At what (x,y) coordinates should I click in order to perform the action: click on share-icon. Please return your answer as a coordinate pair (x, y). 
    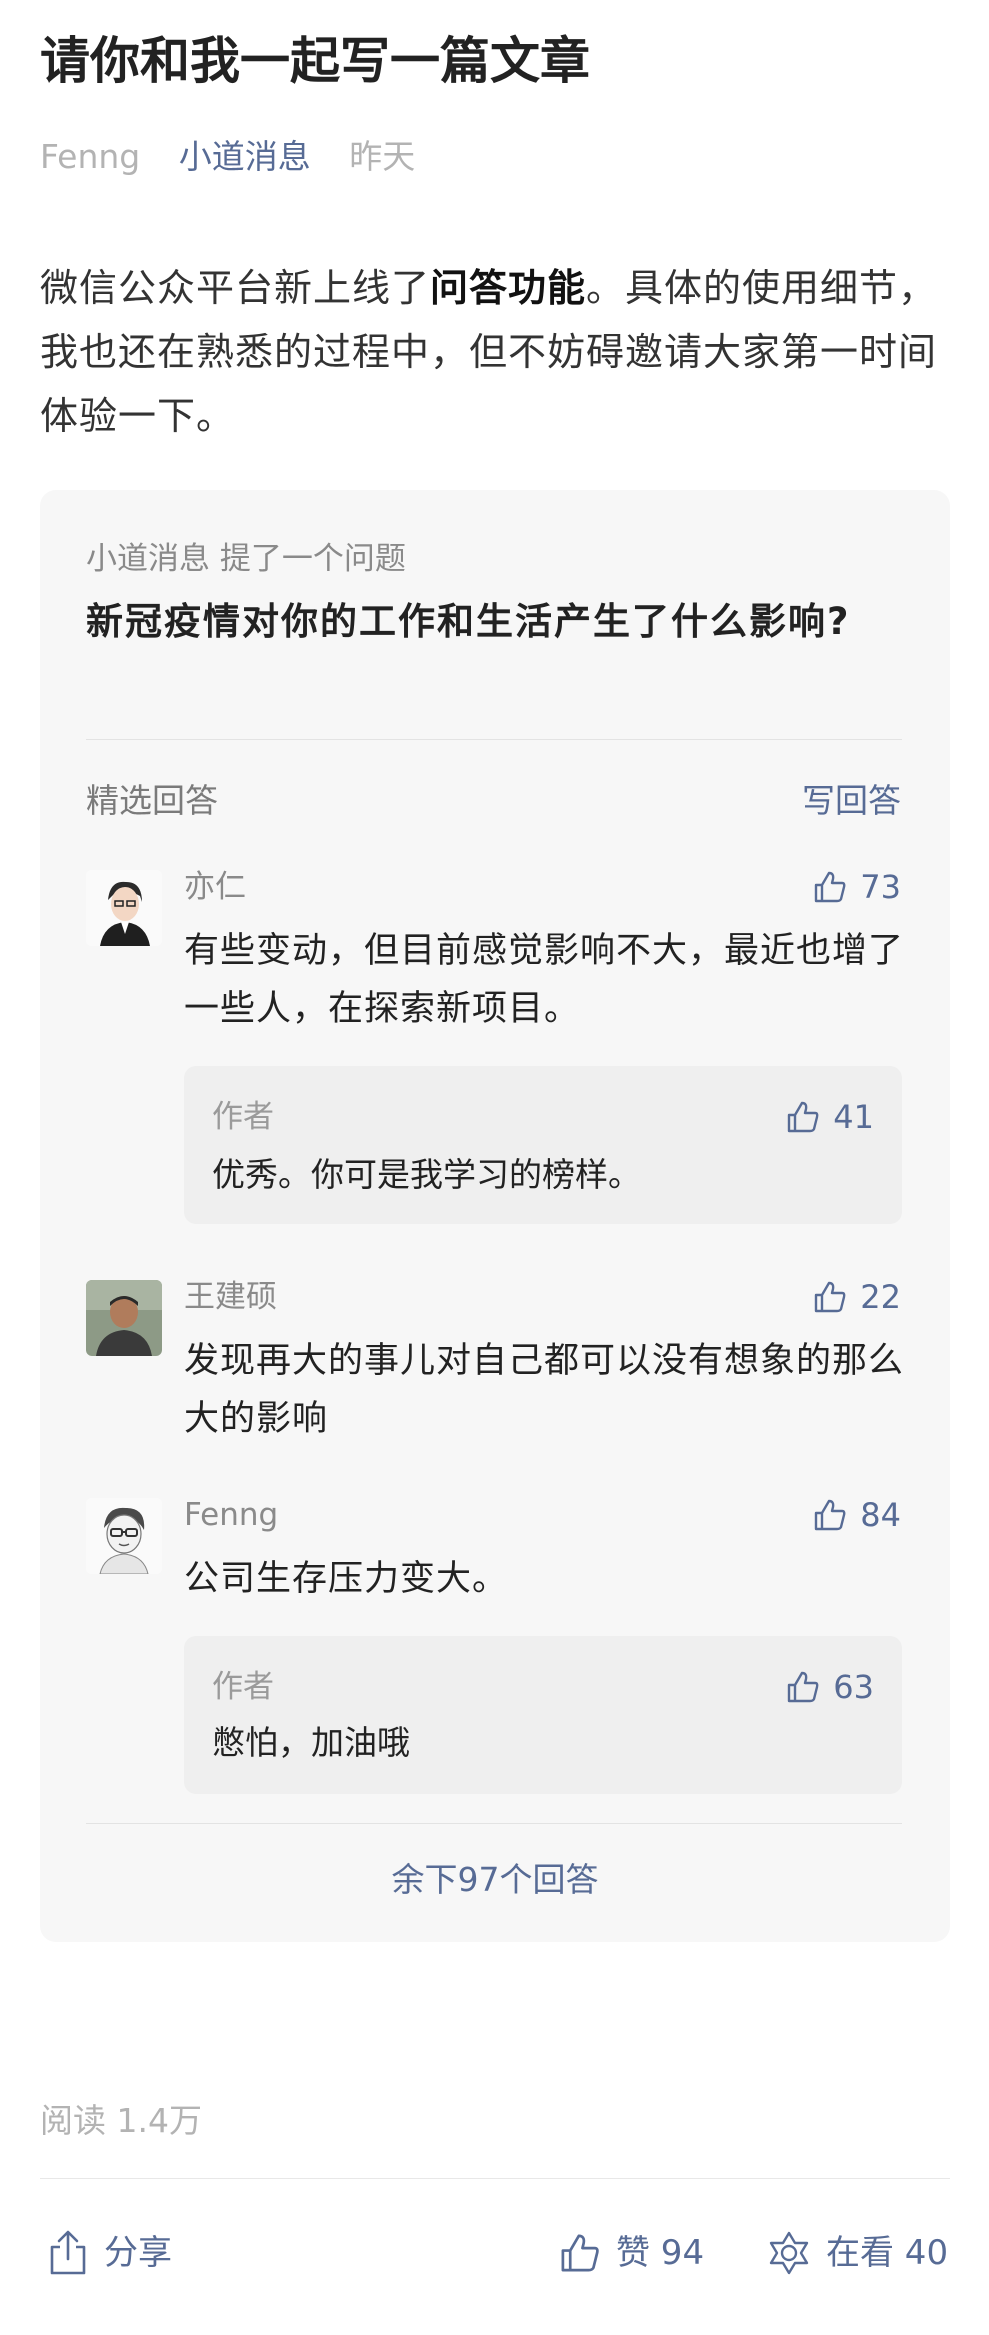
    Looking at the image, I should click on (68, 2252).